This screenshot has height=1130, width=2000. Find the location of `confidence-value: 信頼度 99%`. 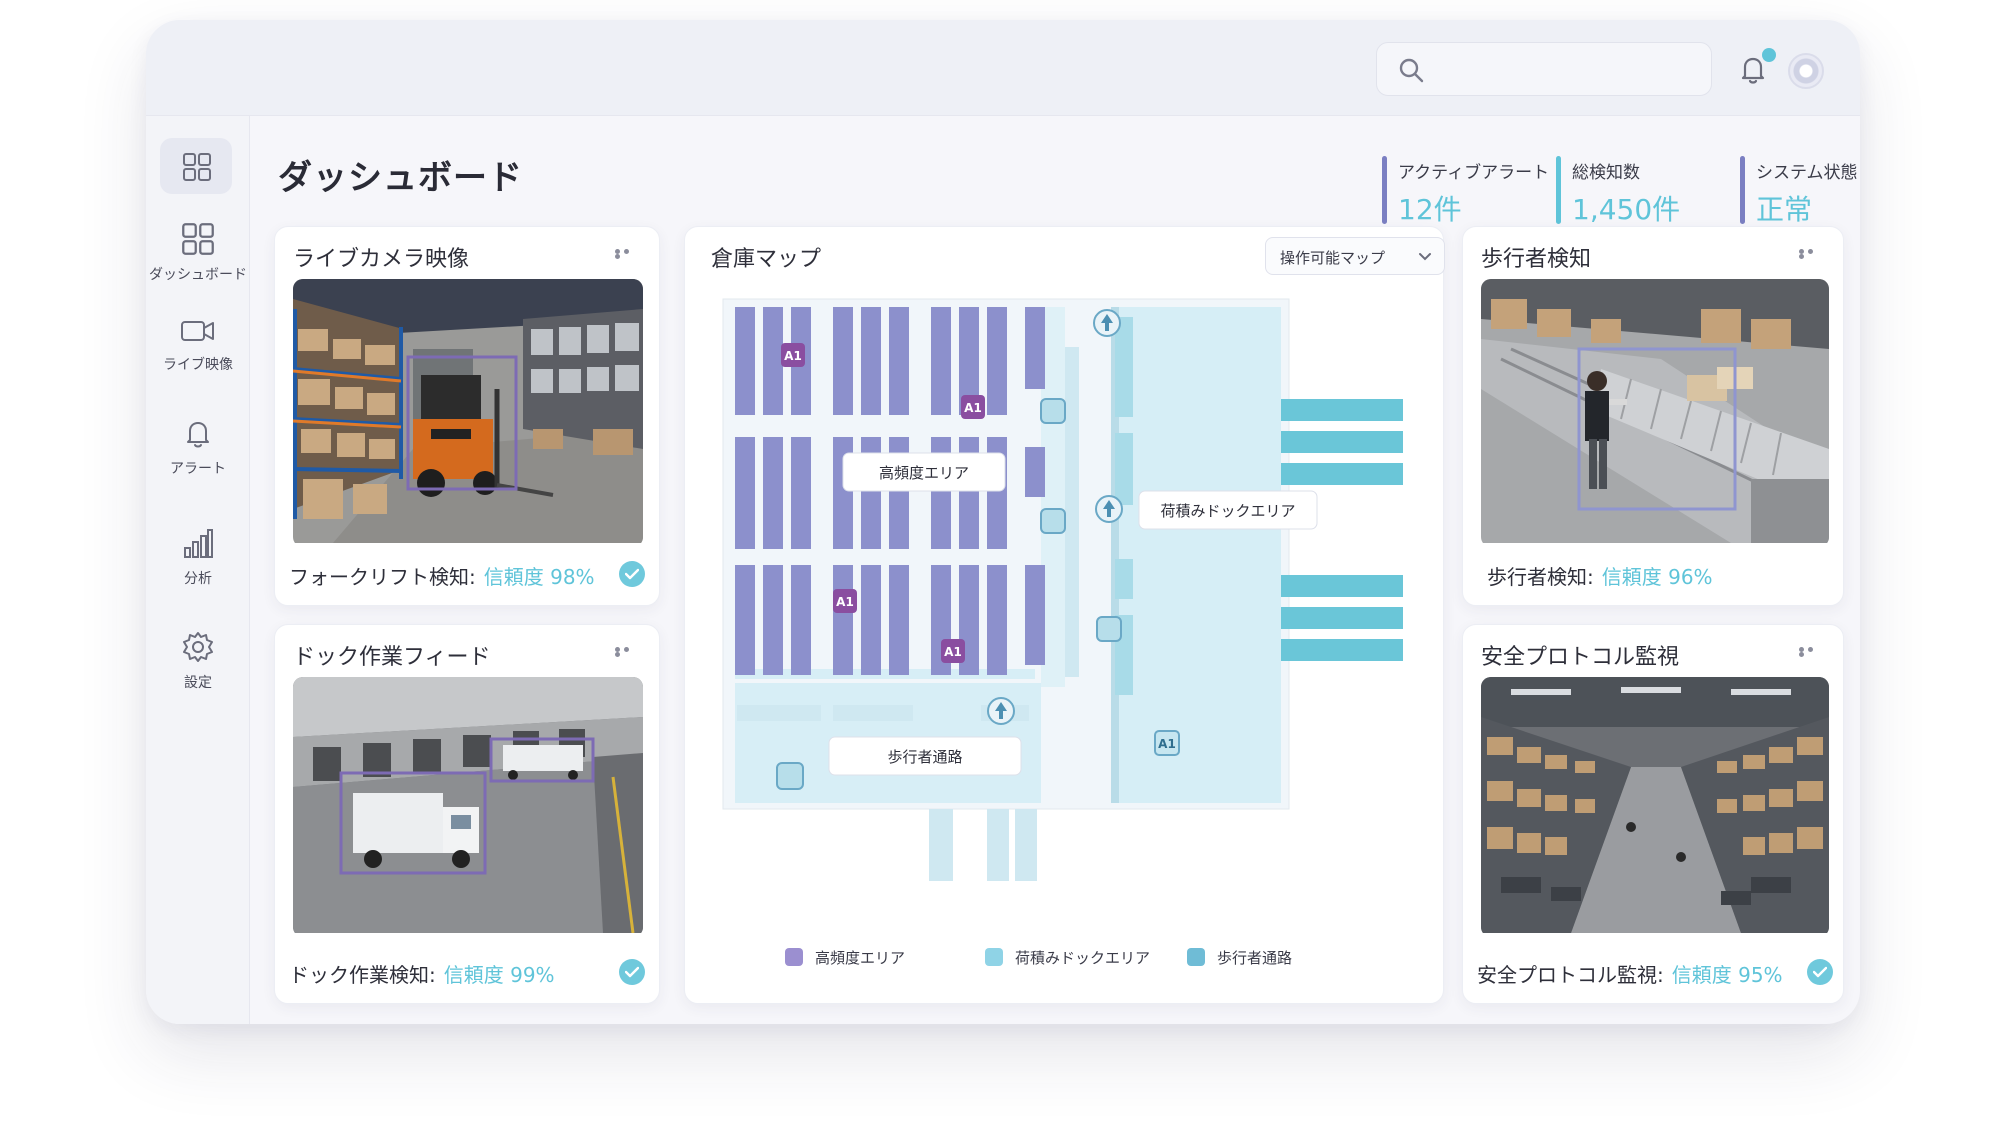

confidence-value: 信頼度 99% is located at coordinates (499, 975).